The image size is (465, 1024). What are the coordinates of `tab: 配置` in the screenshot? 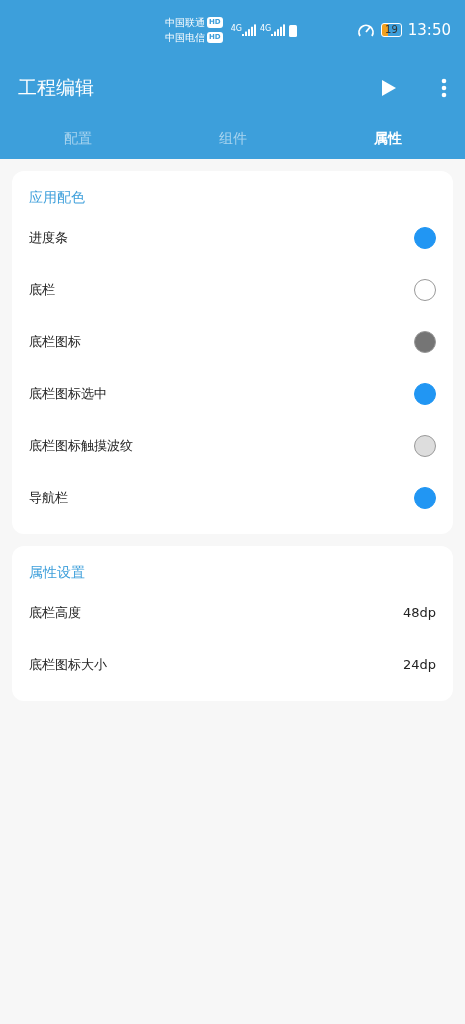 It's located at (77, 137).